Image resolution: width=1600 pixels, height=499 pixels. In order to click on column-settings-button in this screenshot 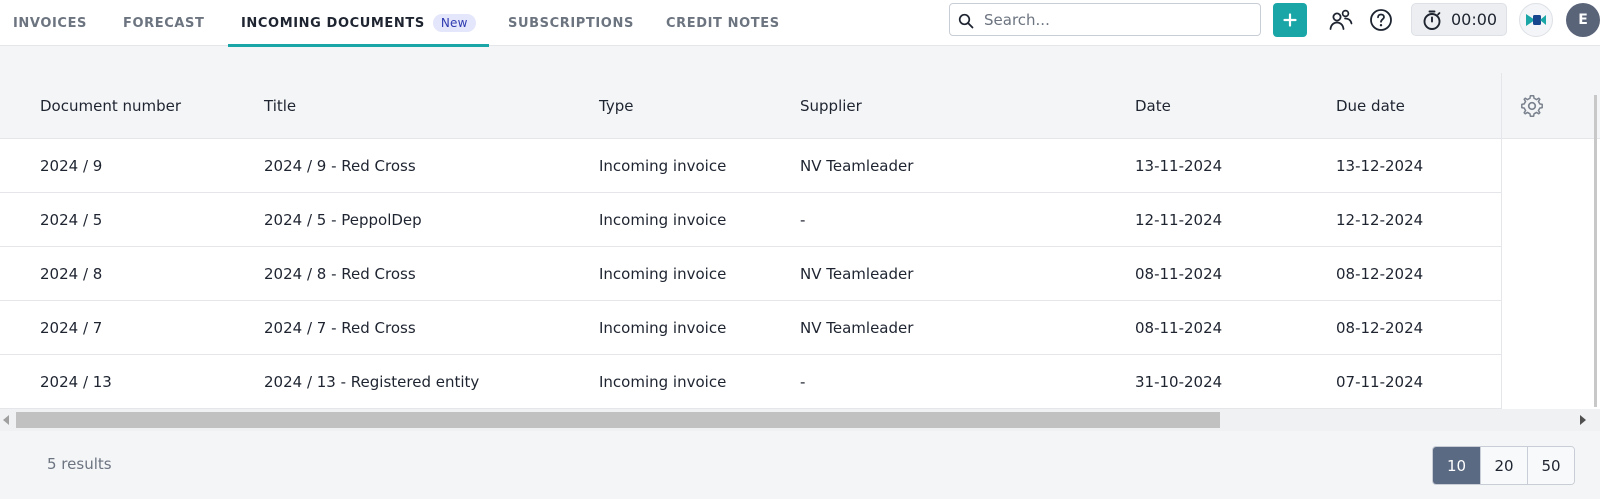, I will do `click(1532, 106)`.